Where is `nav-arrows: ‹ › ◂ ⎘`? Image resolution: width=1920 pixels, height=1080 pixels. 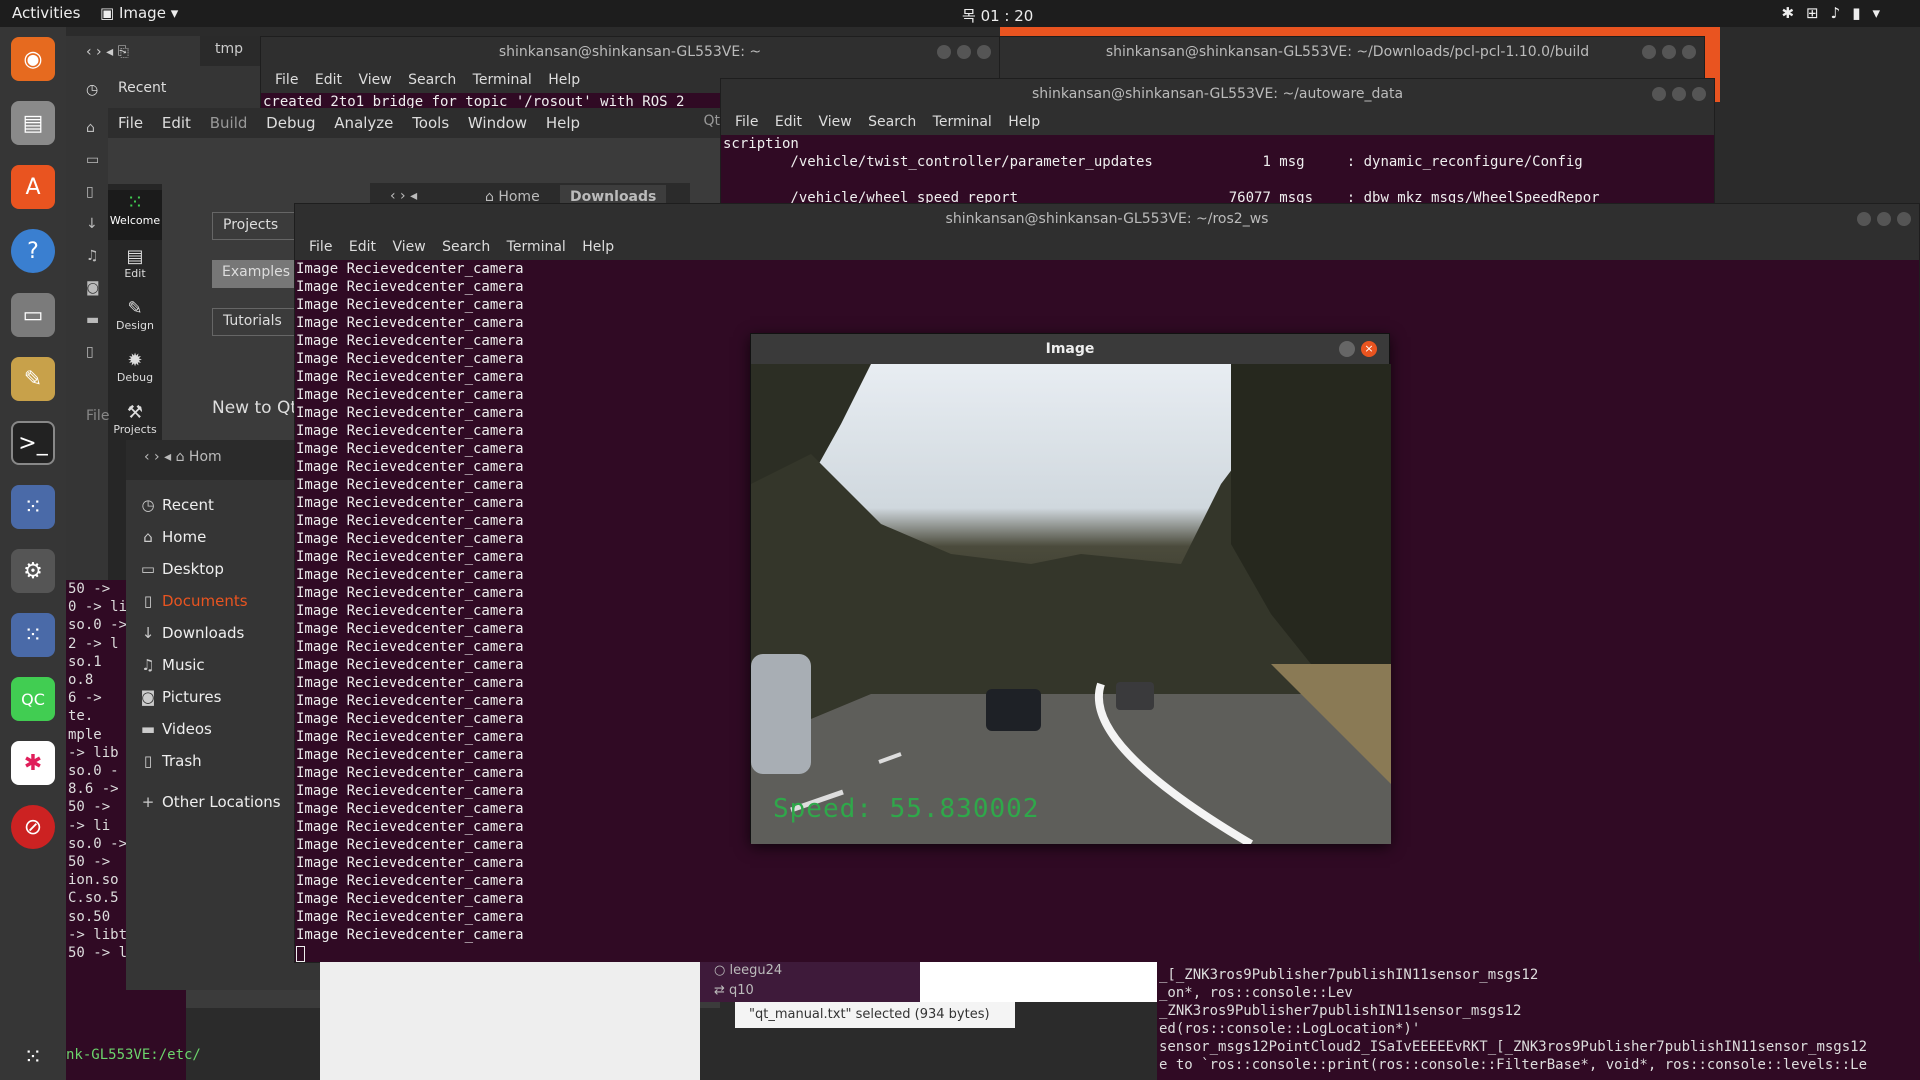
nav-arrows: ‹ › ◂ ⎘ is located at coordinates (107, 52).